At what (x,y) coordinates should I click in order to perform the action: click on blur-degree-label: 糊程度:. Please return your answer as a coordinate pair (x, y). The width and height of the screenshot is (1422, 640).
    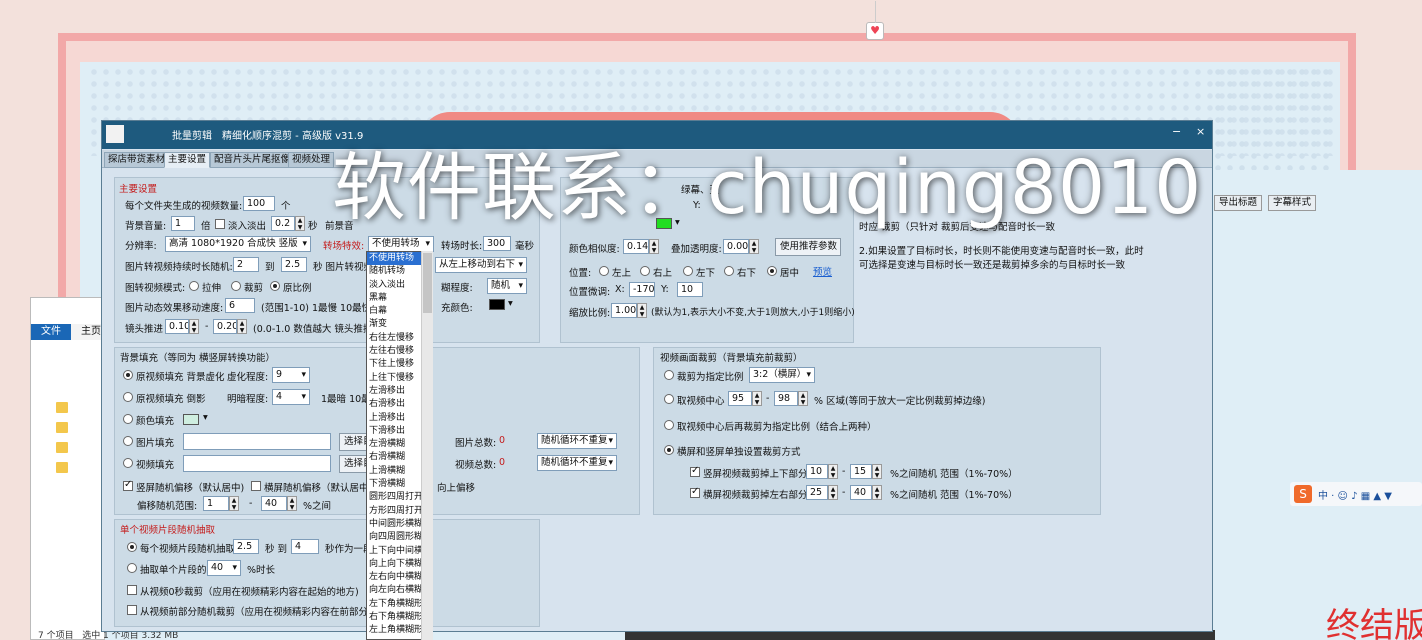
    Looking at the image, I should click on (457, 288).